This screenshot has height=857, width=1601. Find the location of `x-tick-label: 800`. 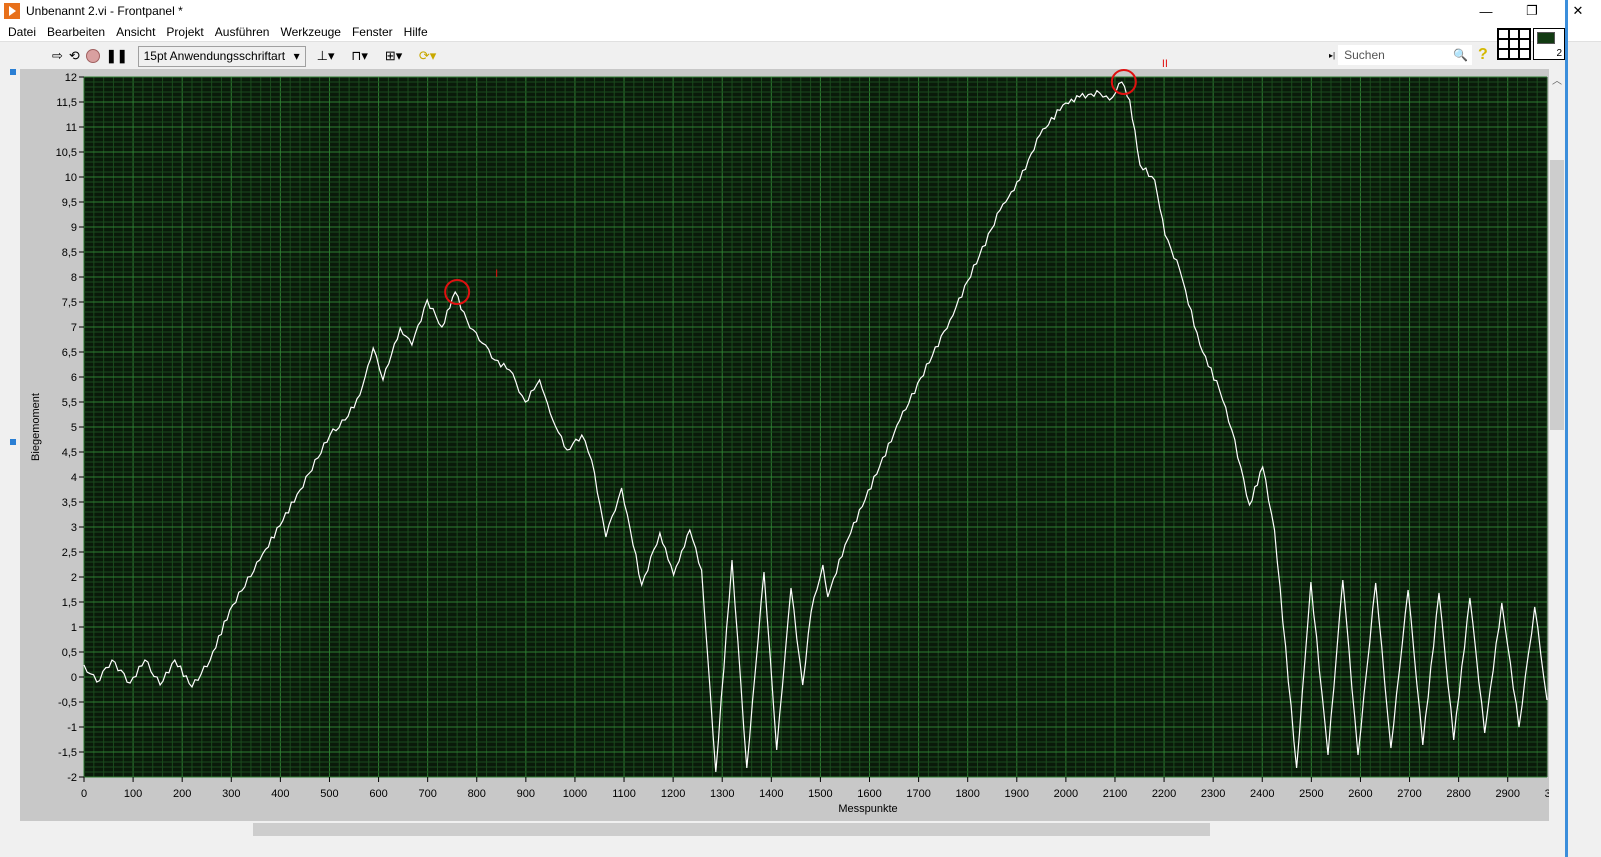

x-tick-label: 800 is located at coordinates (477, 794).